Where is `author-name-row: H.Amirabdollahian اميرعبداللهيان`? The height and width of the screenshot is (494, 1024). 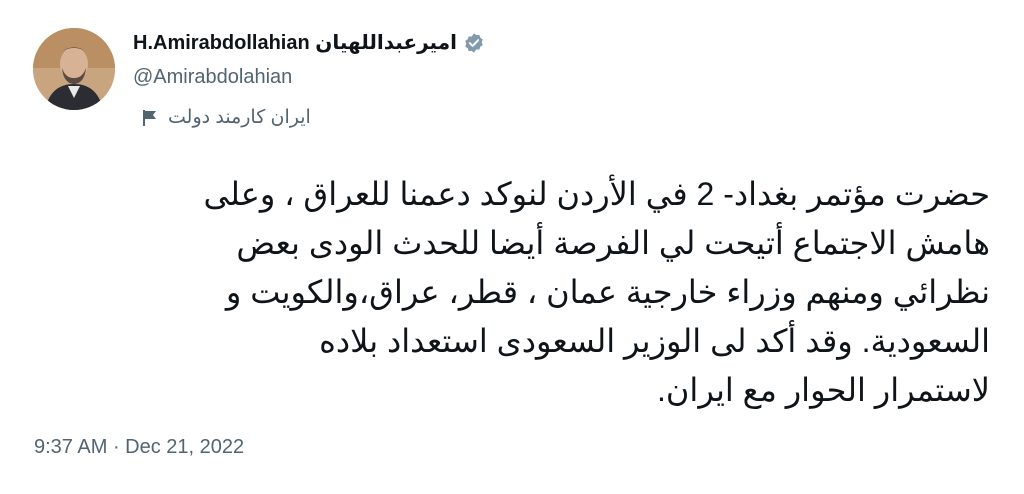
author-name-row: H.Amirabdollahian اميرعبداللهيان is located at coordinates (309, 42).